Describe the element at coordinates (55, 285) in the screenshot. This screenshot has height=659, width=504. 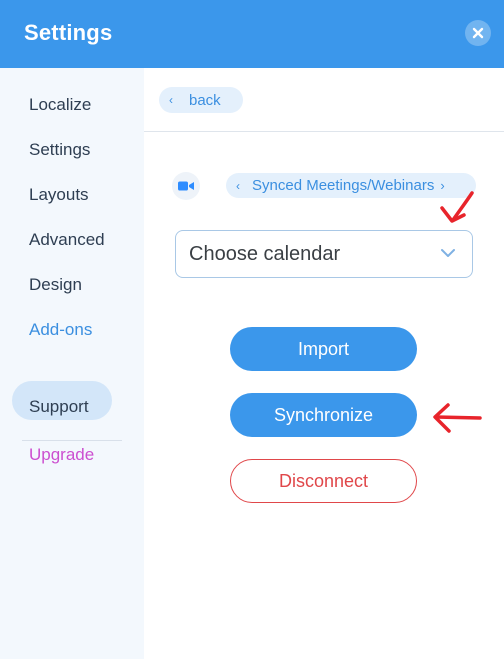
I see `sidebar-item-design: Design` at that location.